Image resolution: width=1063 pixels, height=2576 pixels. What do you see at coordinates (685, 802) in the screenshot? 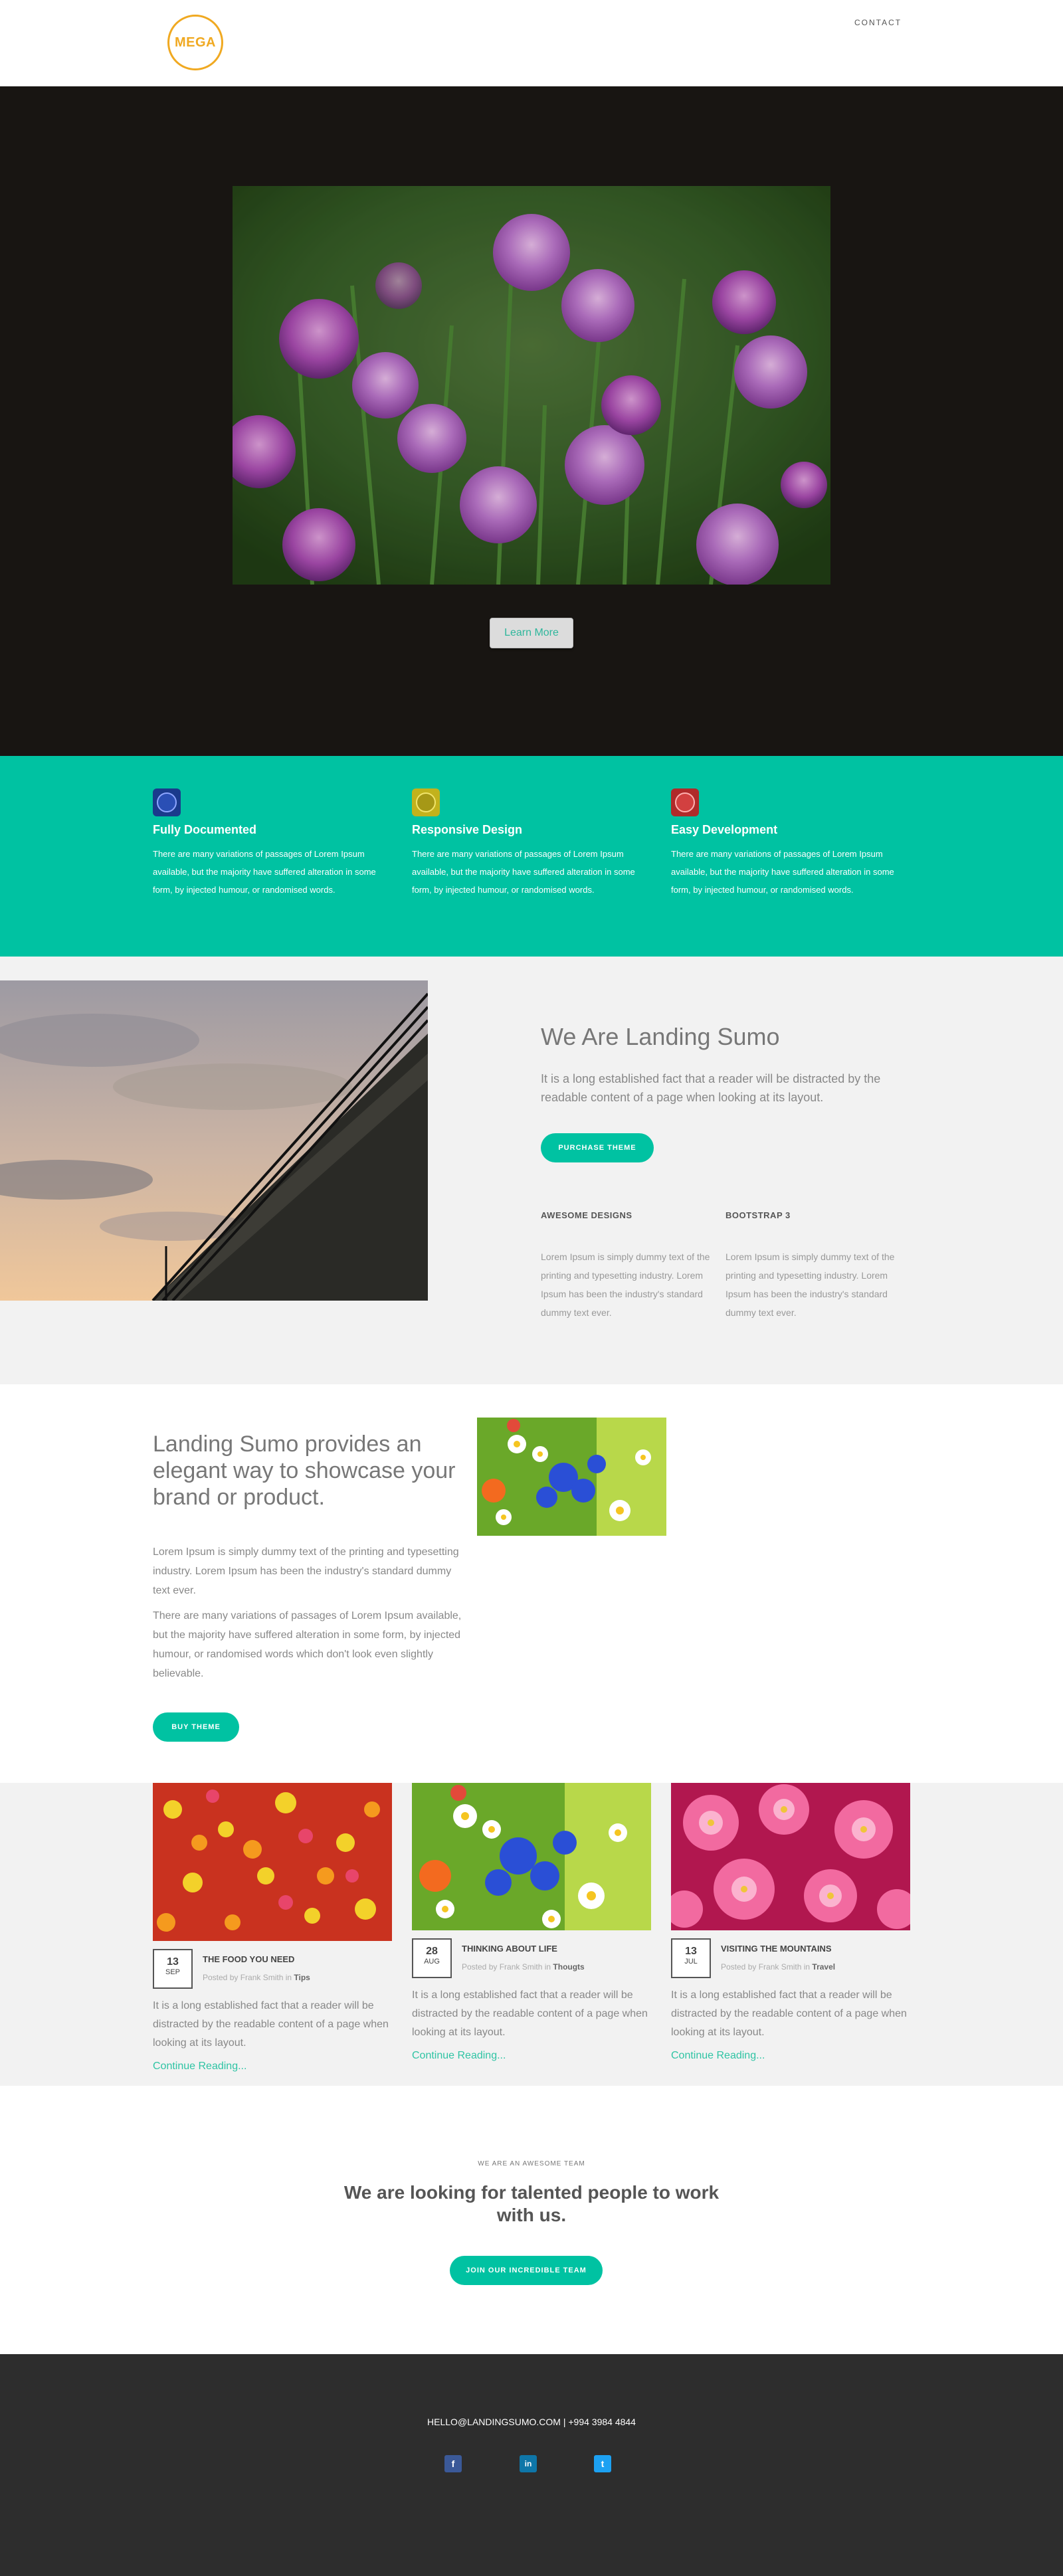
I see `development-icon` at bounding box center [685, 802].